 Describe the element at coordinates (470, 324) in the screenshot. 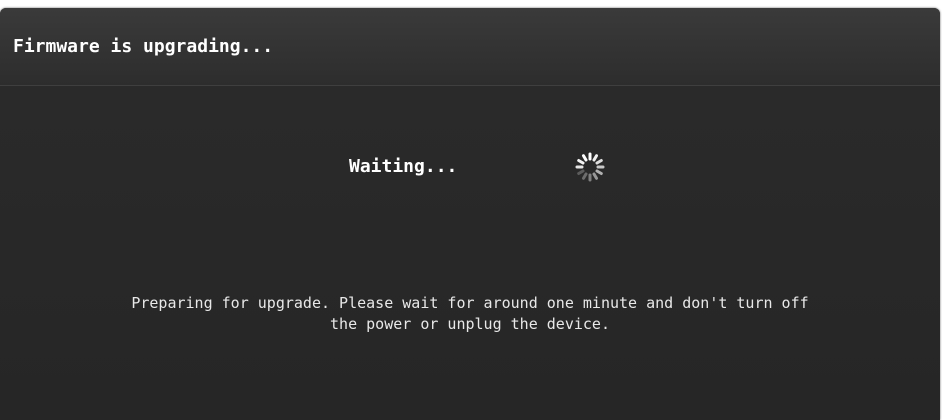

I see `upgrade-message-line-2: the power or unplug the device.` at that location.